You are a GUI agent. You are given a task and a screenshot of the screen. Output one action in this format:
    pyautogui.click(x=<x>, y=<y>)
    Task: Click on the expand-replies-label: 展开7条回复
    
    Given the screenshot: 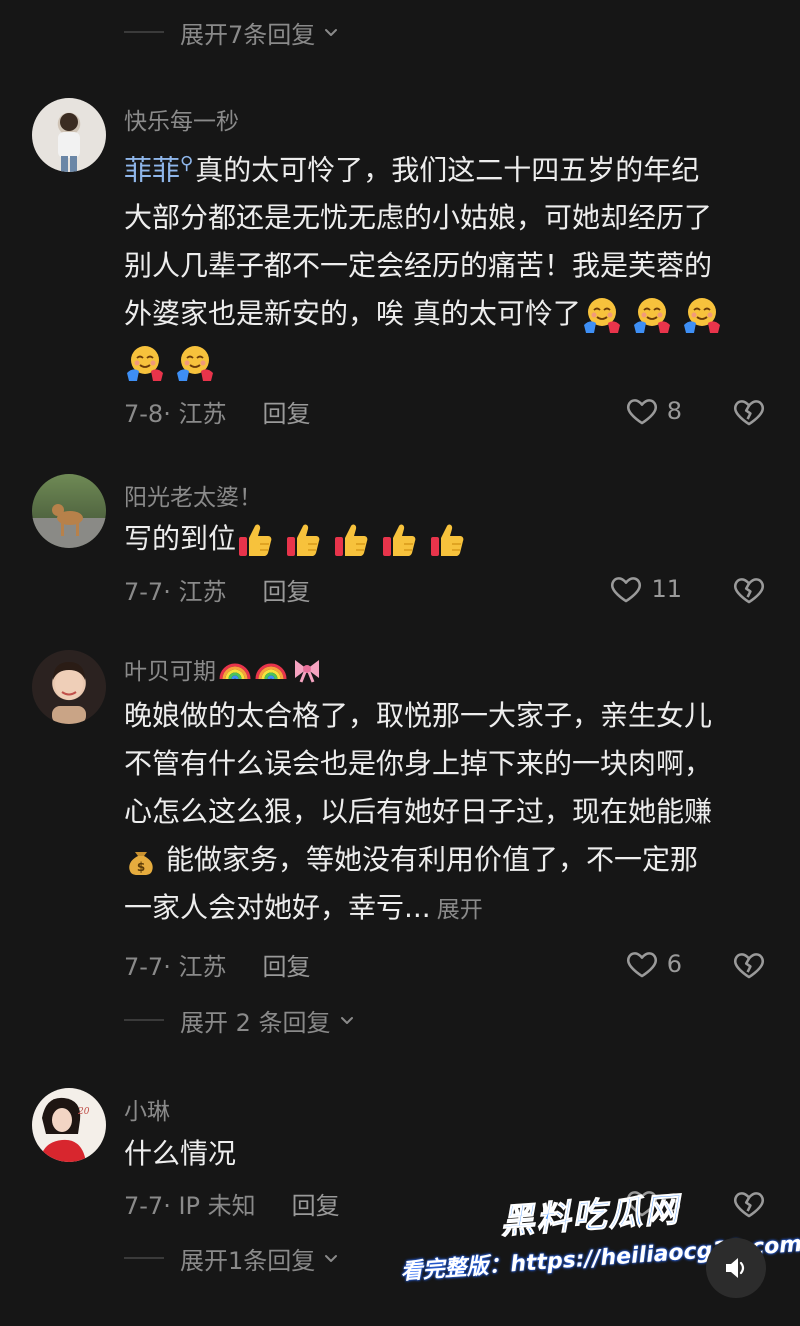 What is the action you would take?
    pyautogui.click(x=248, y=34)
    